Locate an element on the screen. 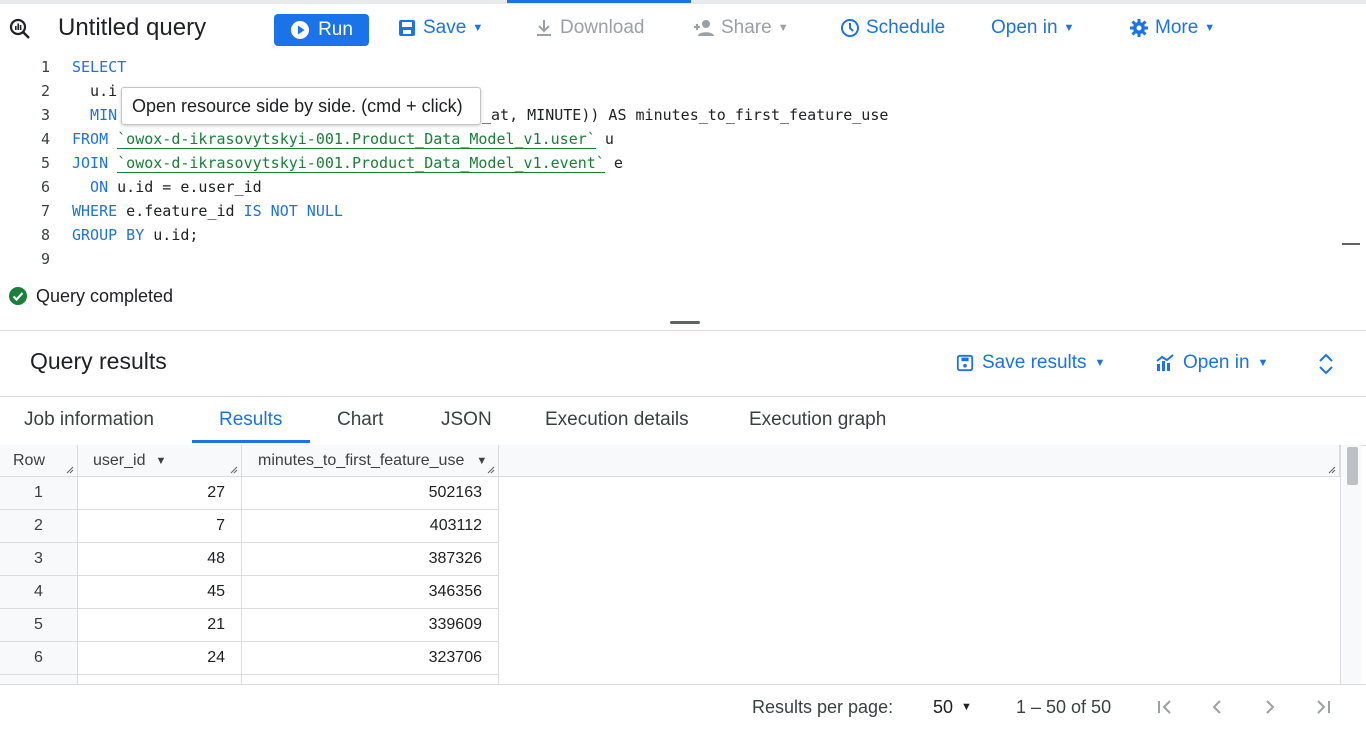 Image resolution: width=1366 pixels, height=730 pixels. results-title: Query results is located at coordinates (98, 361).